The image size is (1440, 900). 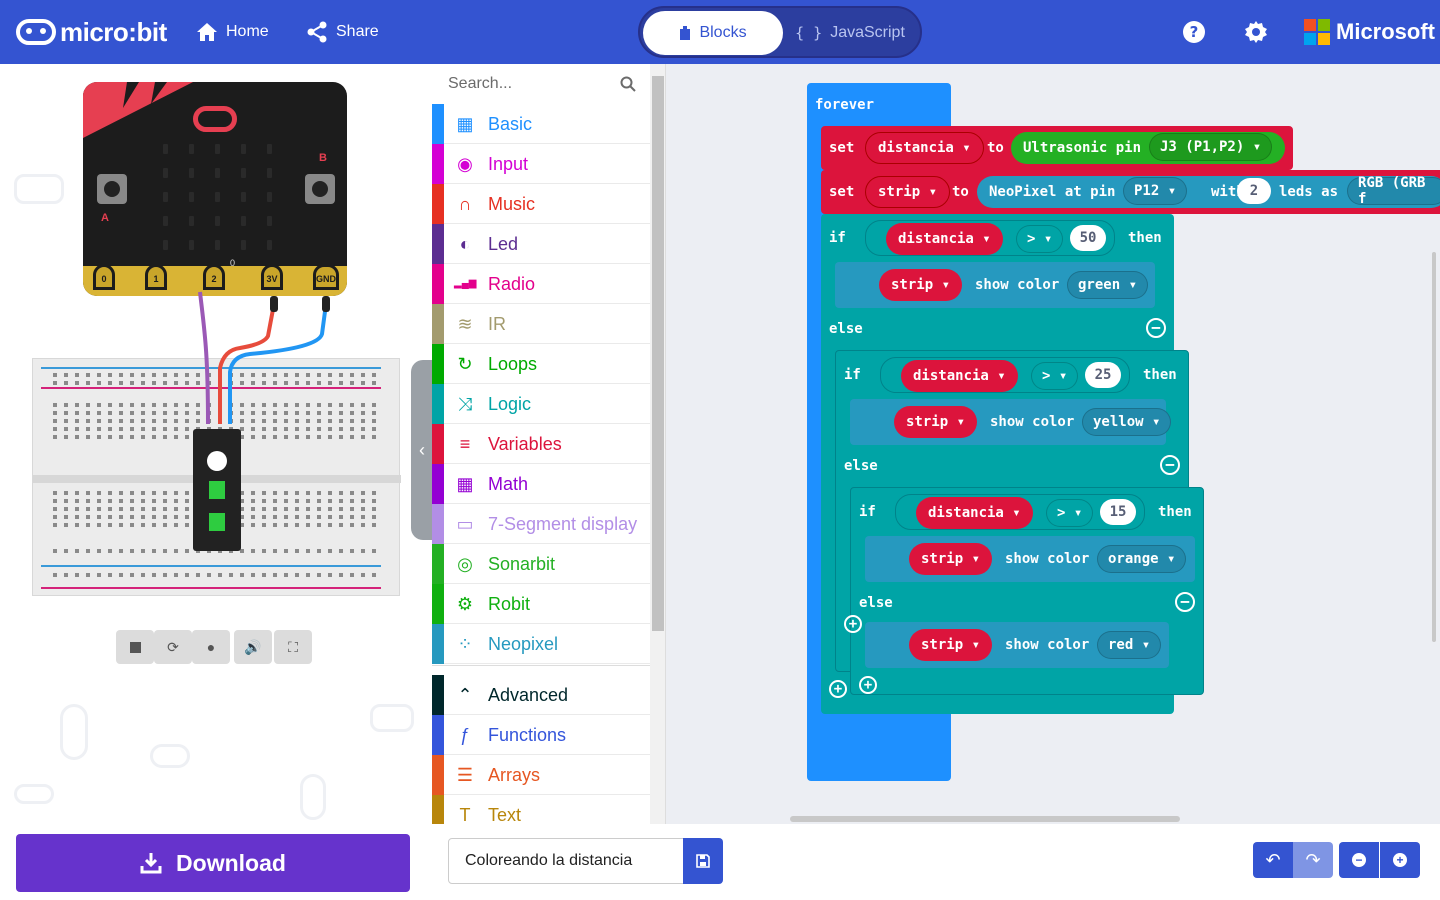 I want to click on threshold-input: 50, so click(x=1088, y=238).